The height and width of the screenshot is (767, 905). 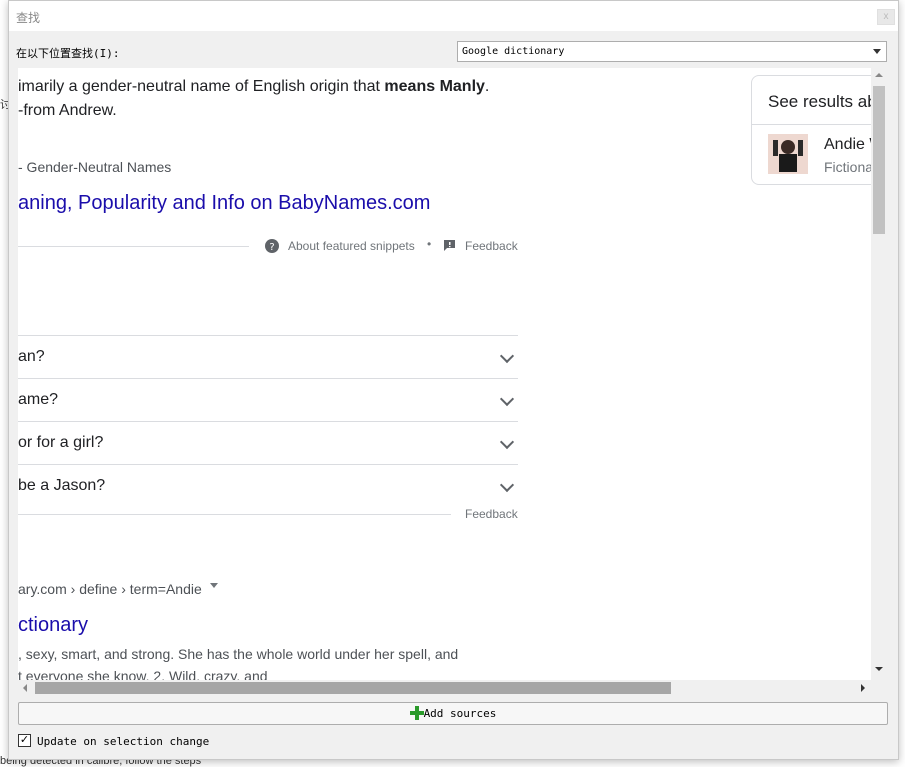 What do you see at coordinates (811, 130) in the screenshot?
I see `knowledge-panel: See results ab Andie W Fictional` at bounding box center [811, 130].